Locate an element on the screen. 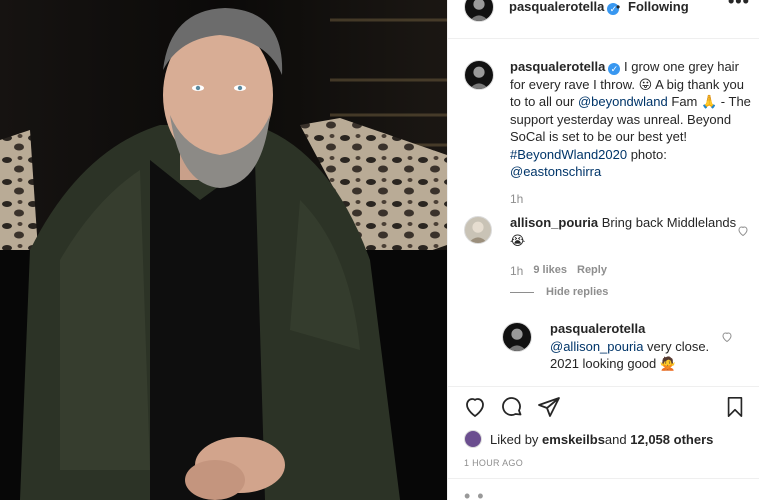 This screenshot has height=500, width=759. comment-meta: 1h 9 likes Reply is located at coordinates (558, 271).